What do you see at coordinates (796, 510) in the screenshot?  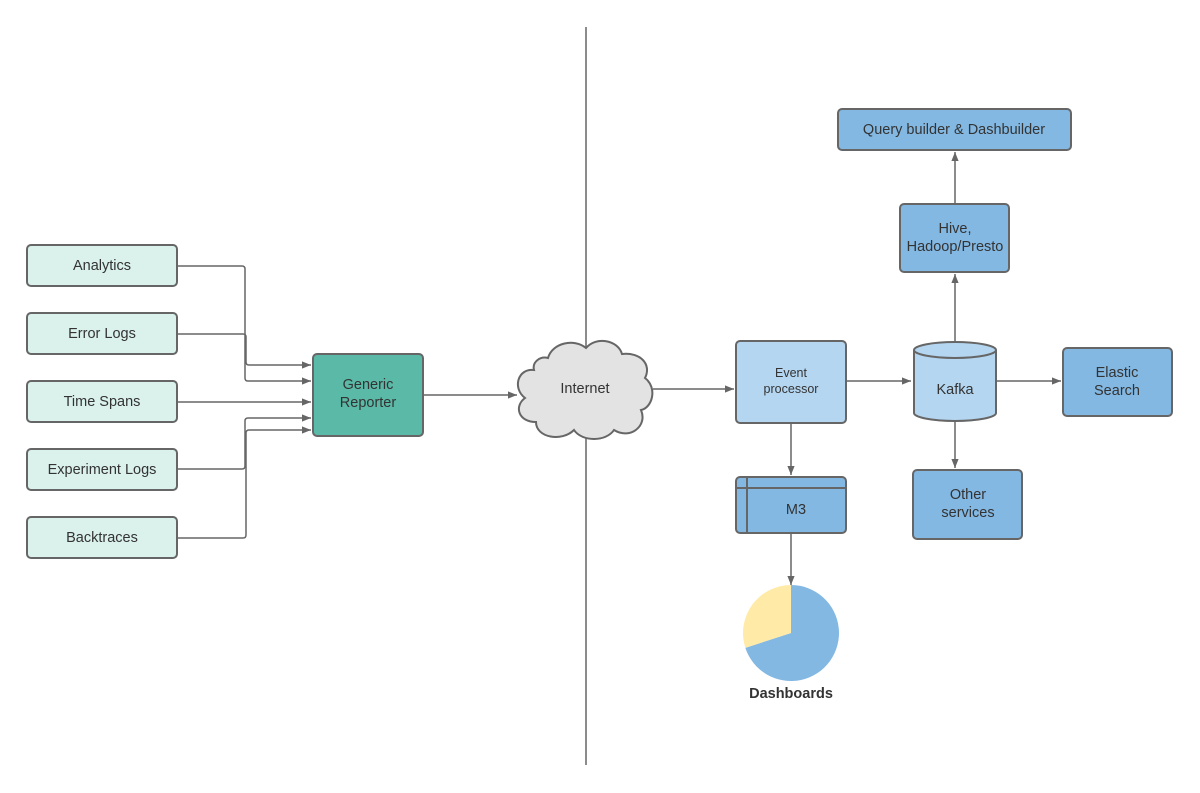 I see `m3-label: M3` at bounding box center [796, 510].